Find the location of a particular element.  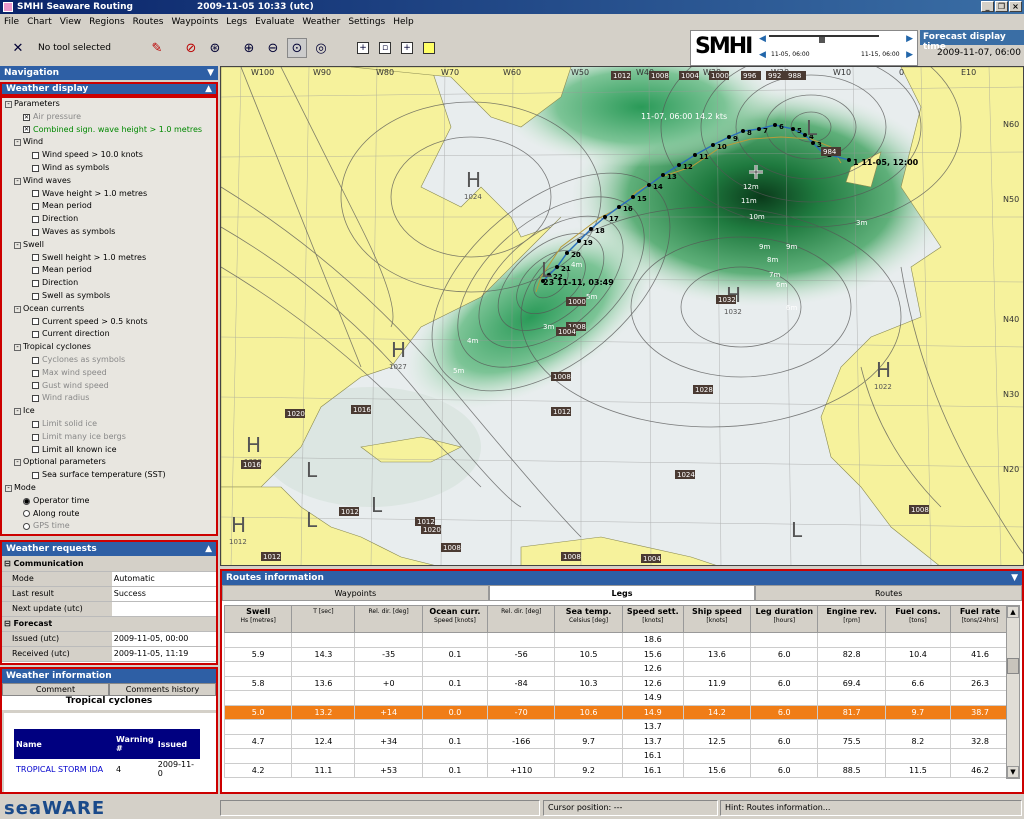

tree-item: Wind radius is located at coordinates (109, 398).